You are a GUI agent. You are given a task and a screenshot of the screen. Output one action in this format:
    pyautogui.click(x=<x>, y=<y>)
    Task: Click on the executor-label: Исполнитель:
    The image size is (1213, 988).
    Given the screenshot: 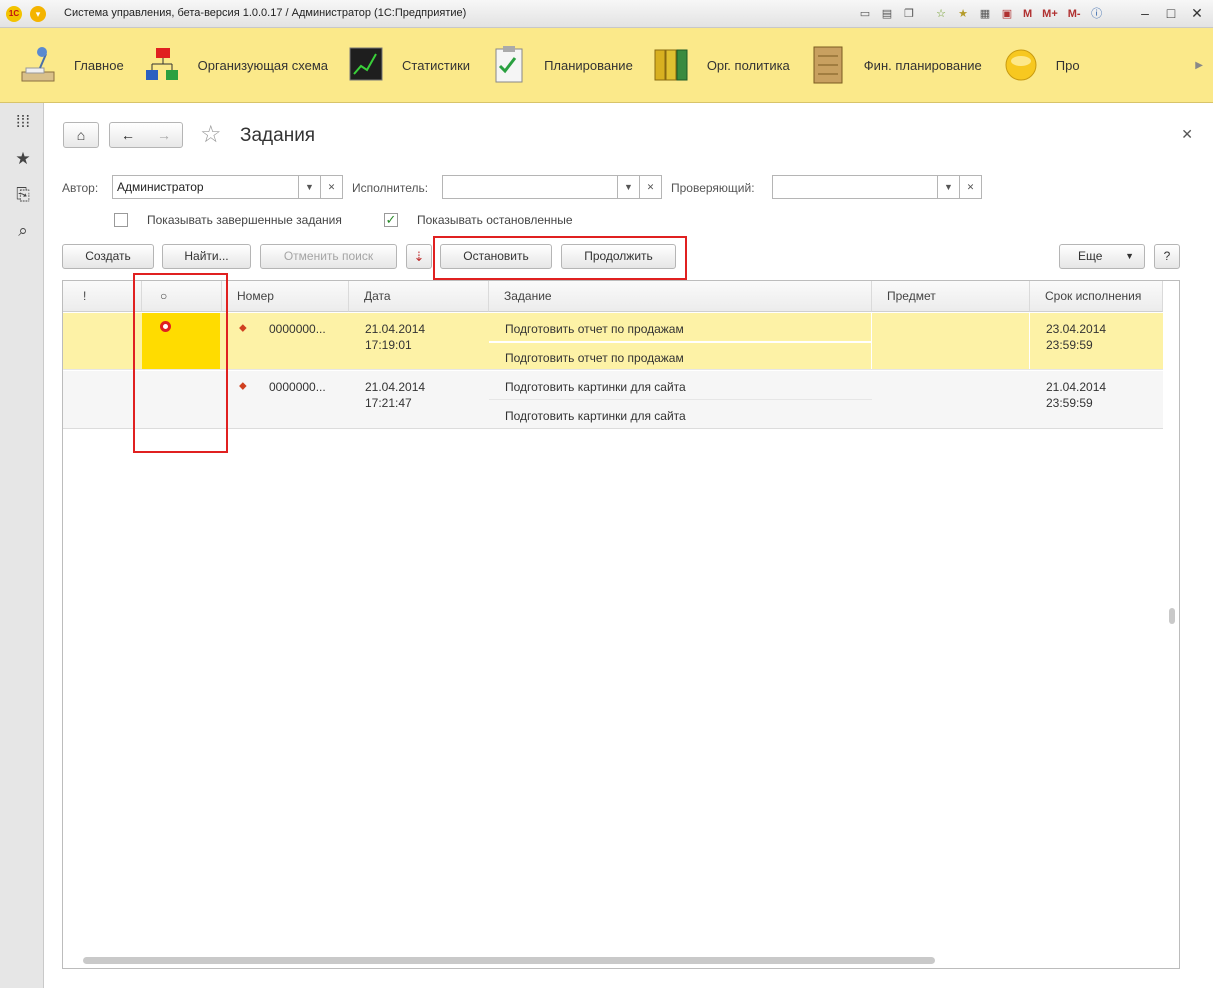 What is the action you would take?
    pyautogui.click(x=390, y=188)
    